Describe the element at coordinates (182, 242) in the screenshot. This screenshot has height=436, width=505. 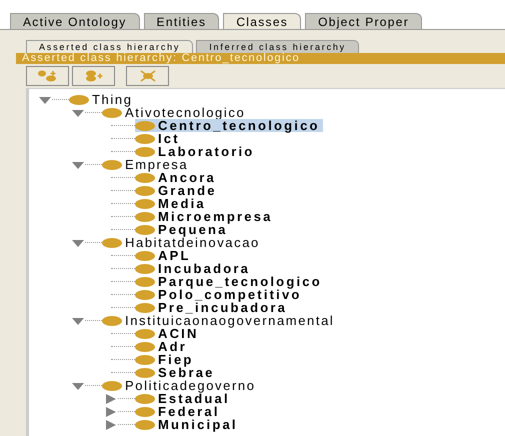
I see `class-tree-item: Habitatdeinovacao` at that location.